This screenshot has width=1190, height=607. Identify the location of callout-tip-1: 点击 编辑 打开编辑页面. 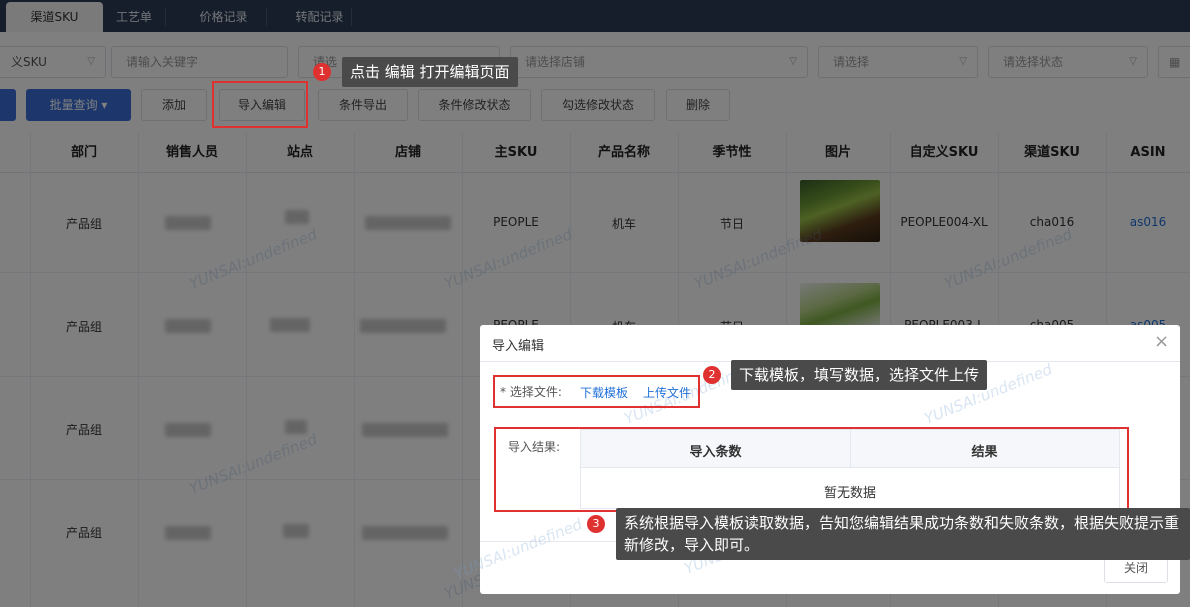
(430, 72).